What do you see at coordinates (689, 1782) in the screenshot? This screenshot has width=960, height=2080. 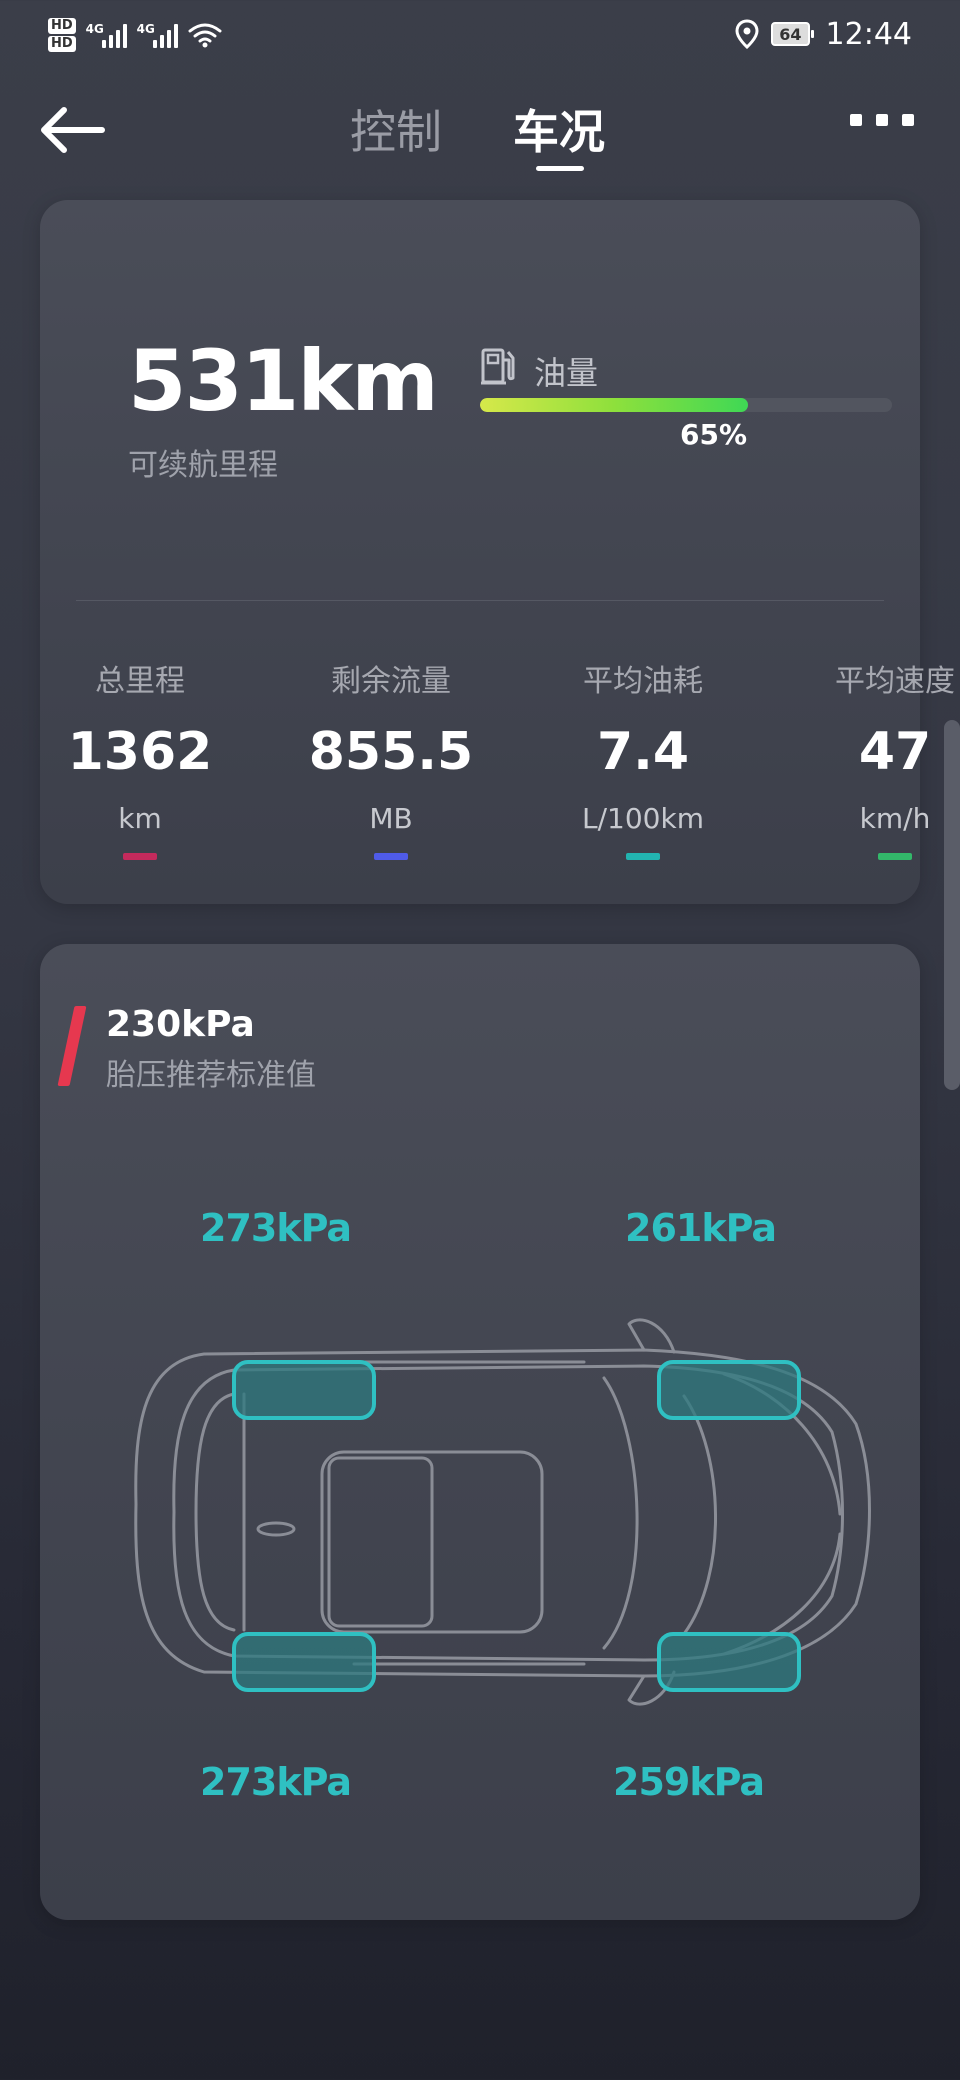 I see `tire-pressure-rear-right: 259kPa` at bounding box center [689, 1782].